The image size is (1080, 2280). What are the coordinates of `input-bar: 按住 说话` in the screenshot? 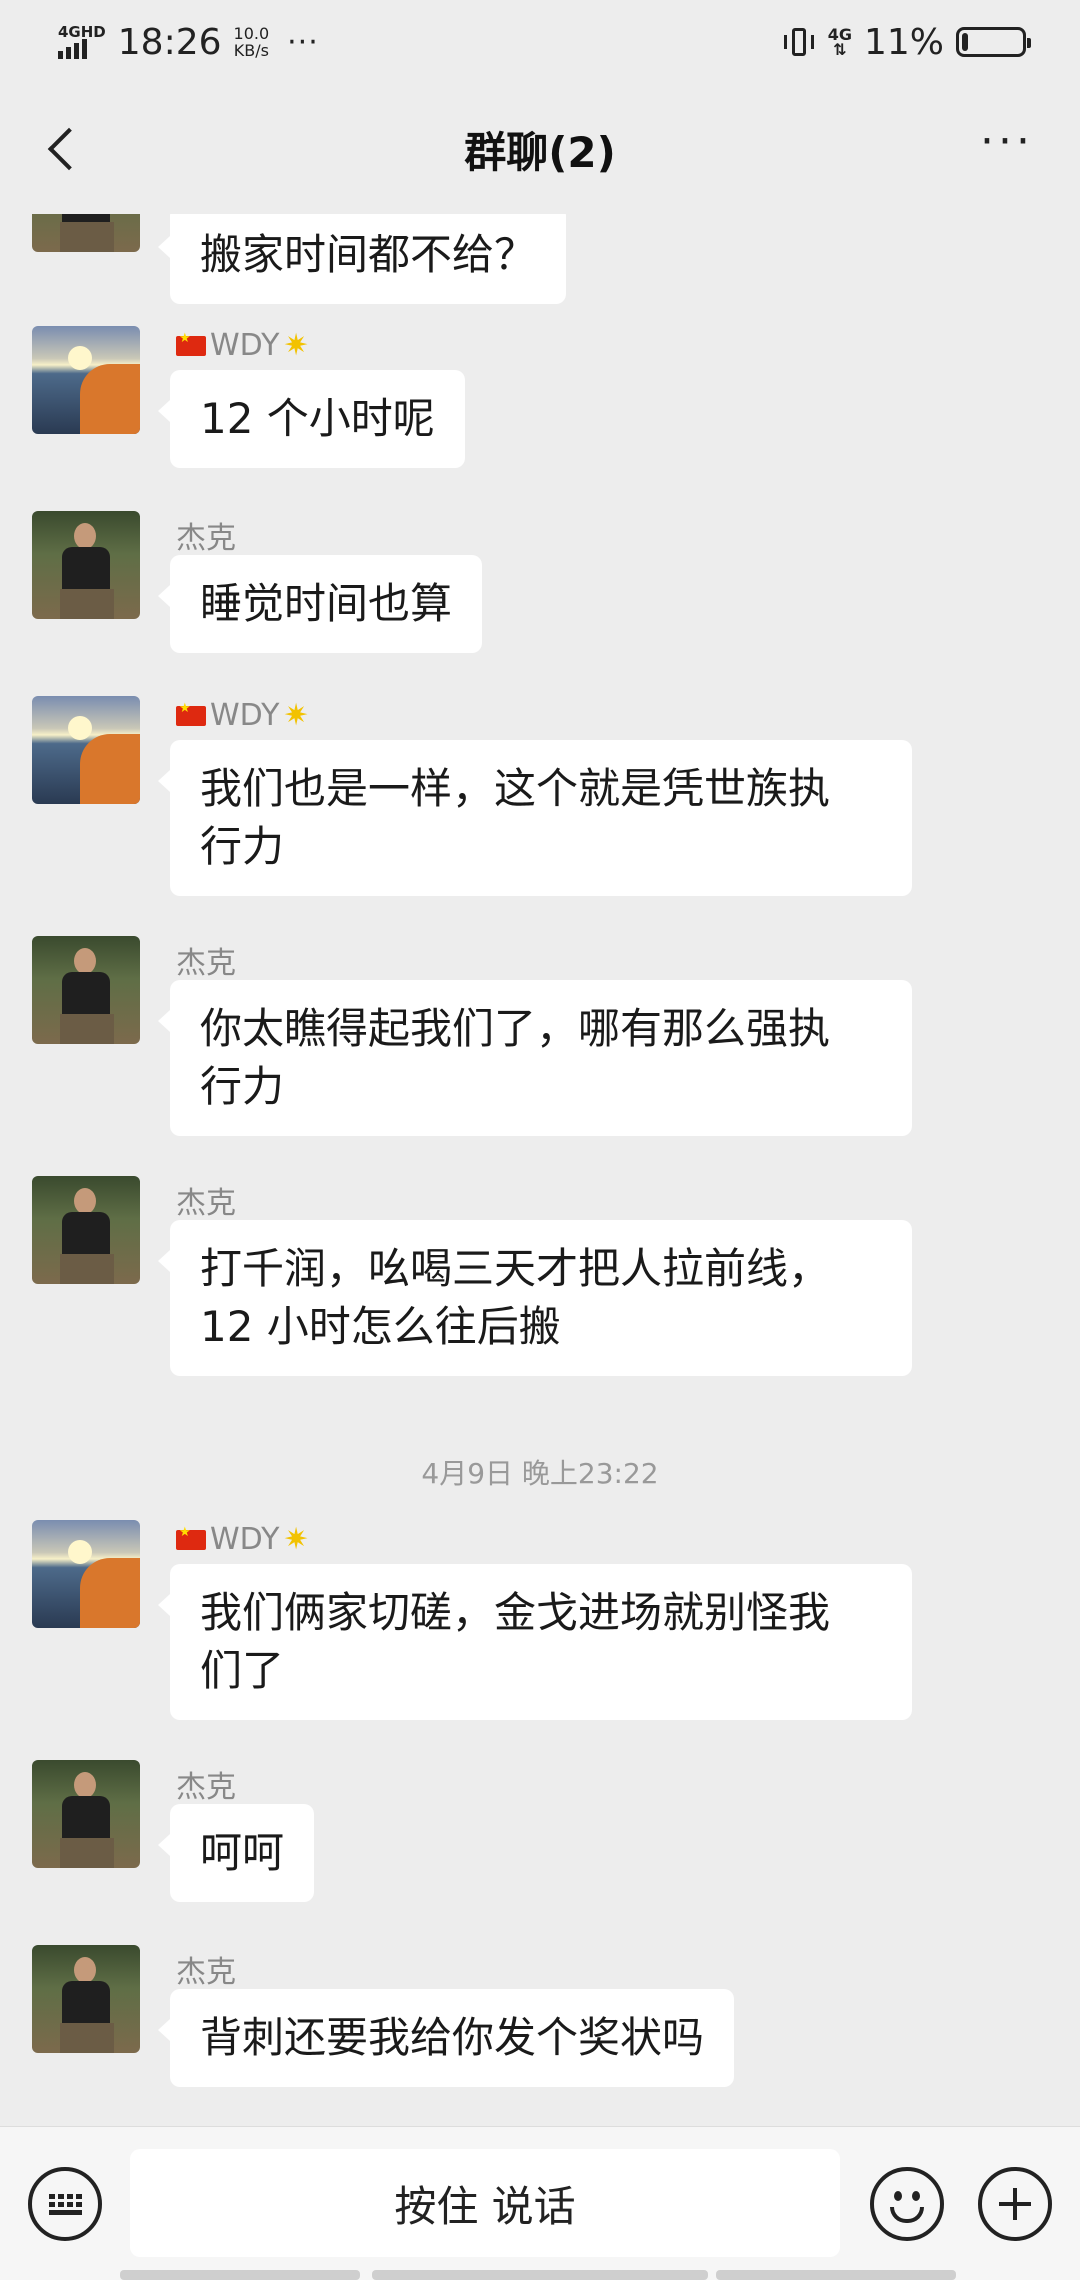 It's located at (540, 2203).